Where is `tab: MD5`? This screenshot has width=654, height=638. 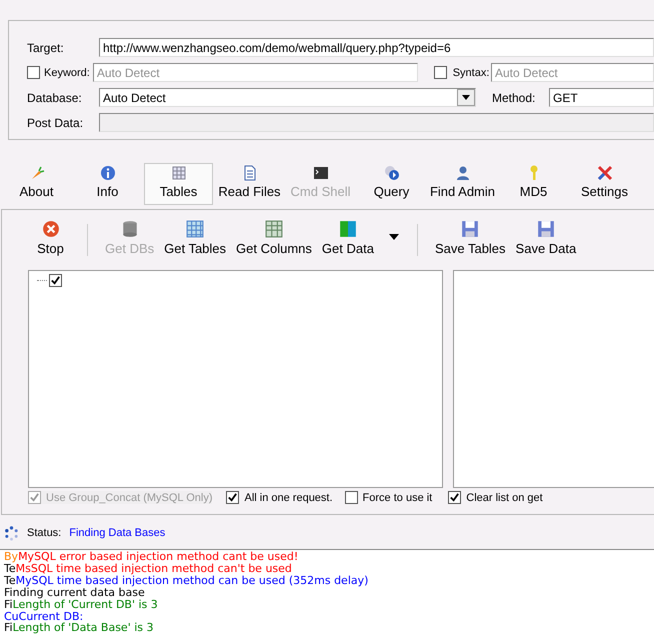 tab: MD5 is located at coordinates (533, 184).